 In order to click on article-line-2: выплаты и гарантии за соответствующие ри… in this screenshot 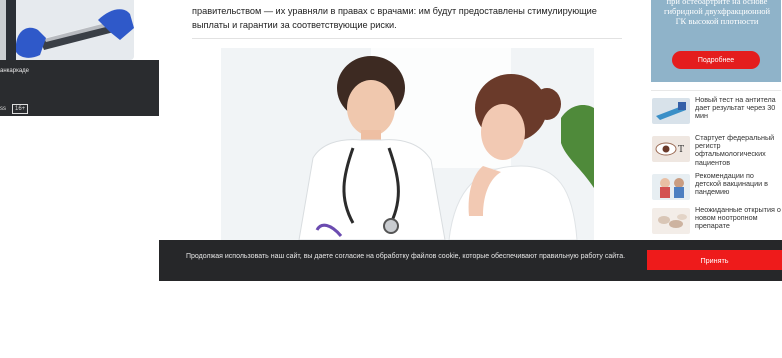, I will do `click(294, 25)`.